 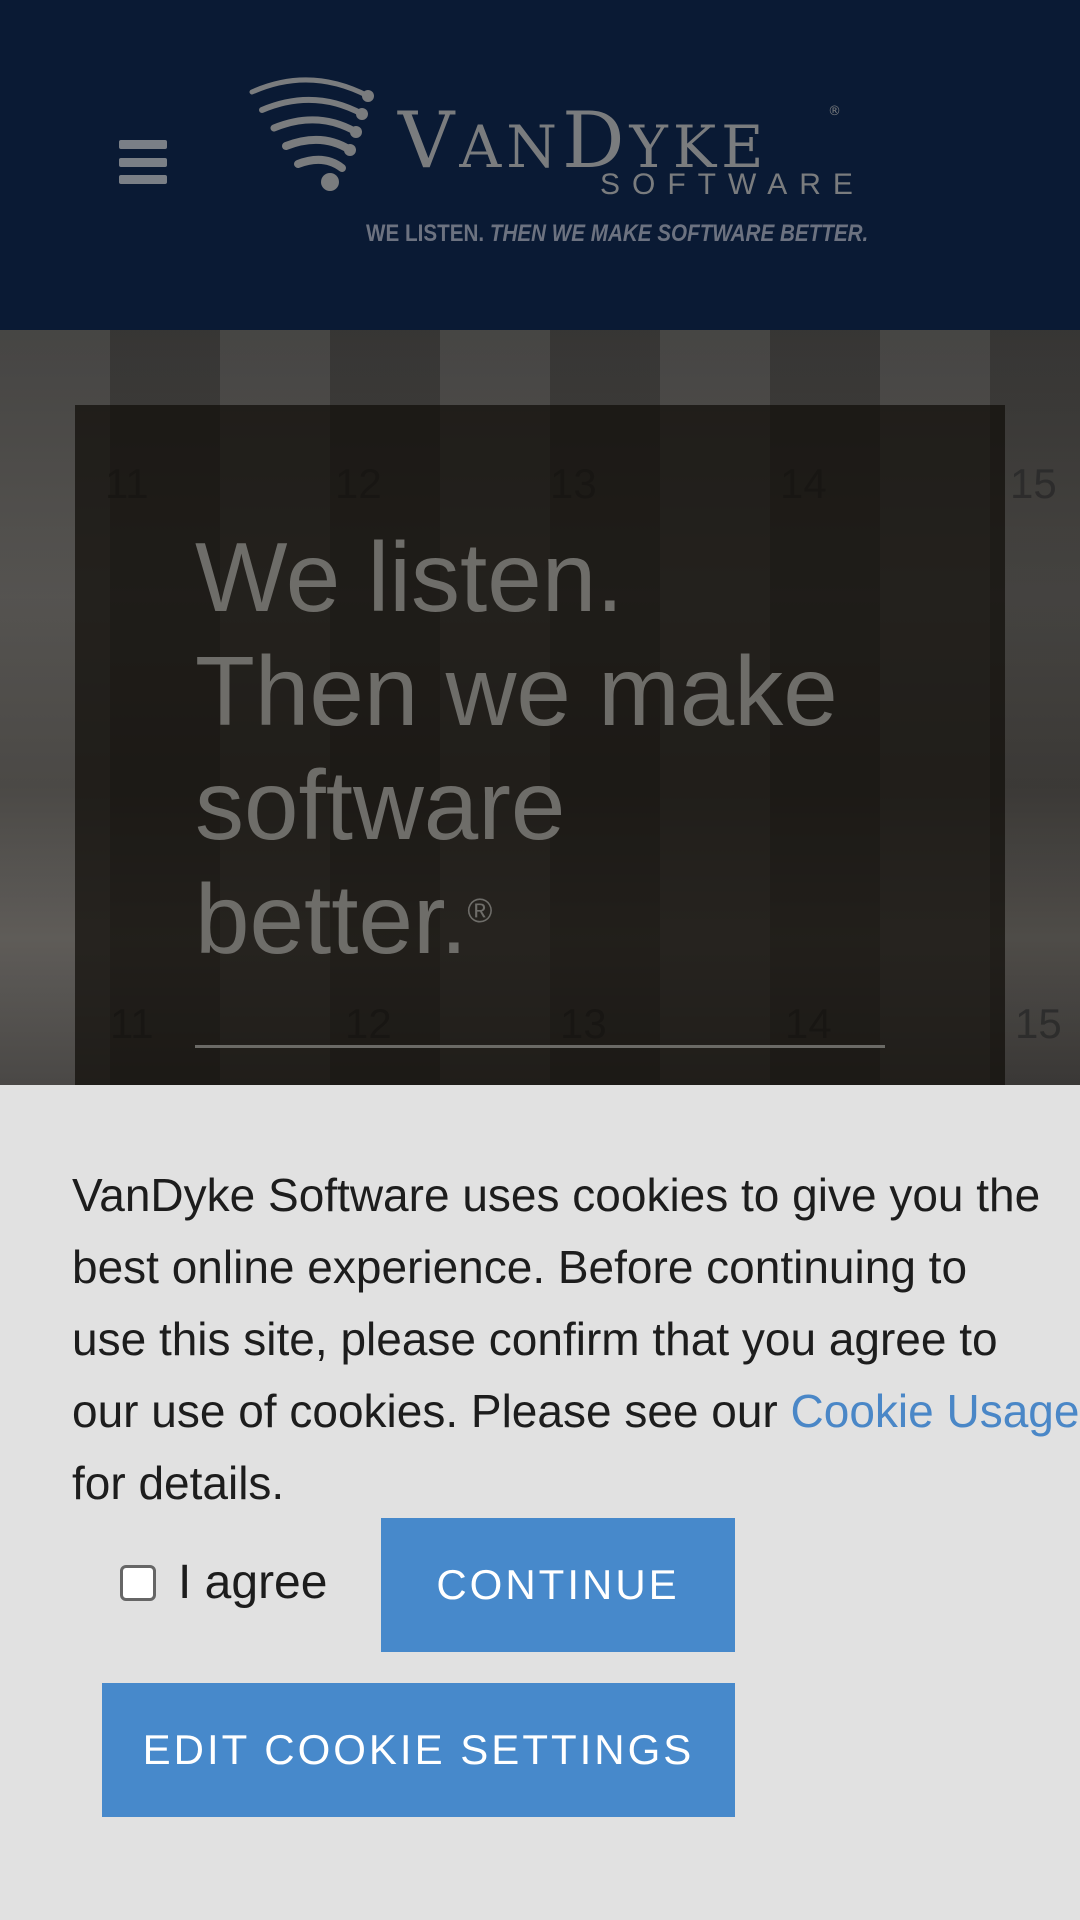 I want to click on logo-letters-an: AN, so click(x=510, y=147).